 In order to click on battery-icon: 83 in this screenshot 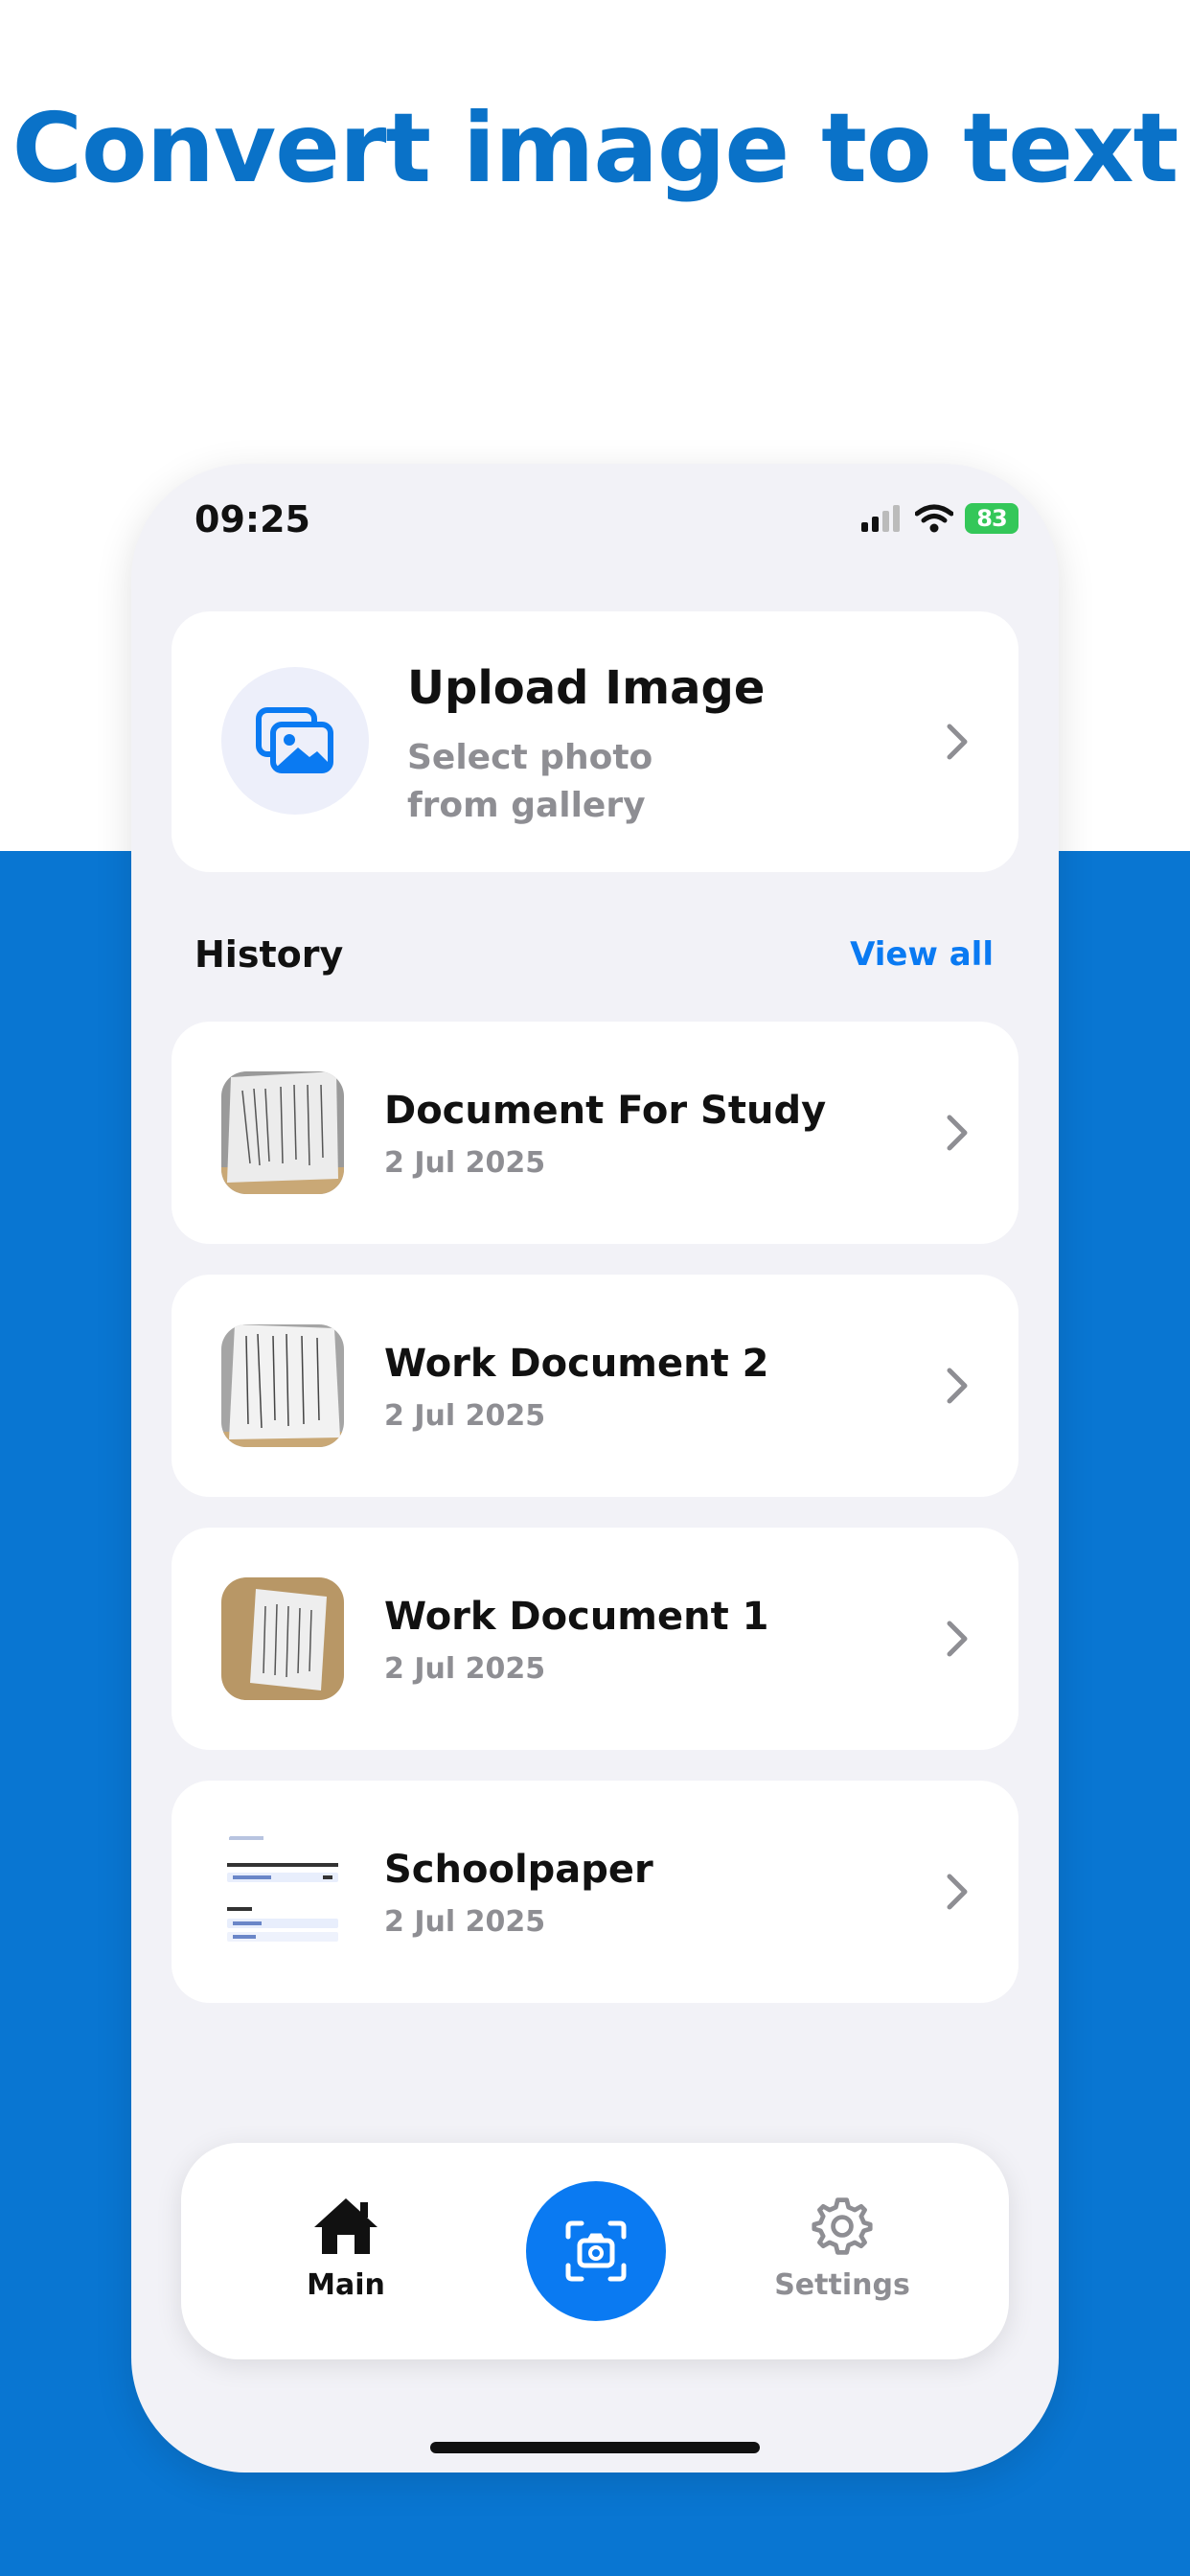, I will do `click(991, 518)`.